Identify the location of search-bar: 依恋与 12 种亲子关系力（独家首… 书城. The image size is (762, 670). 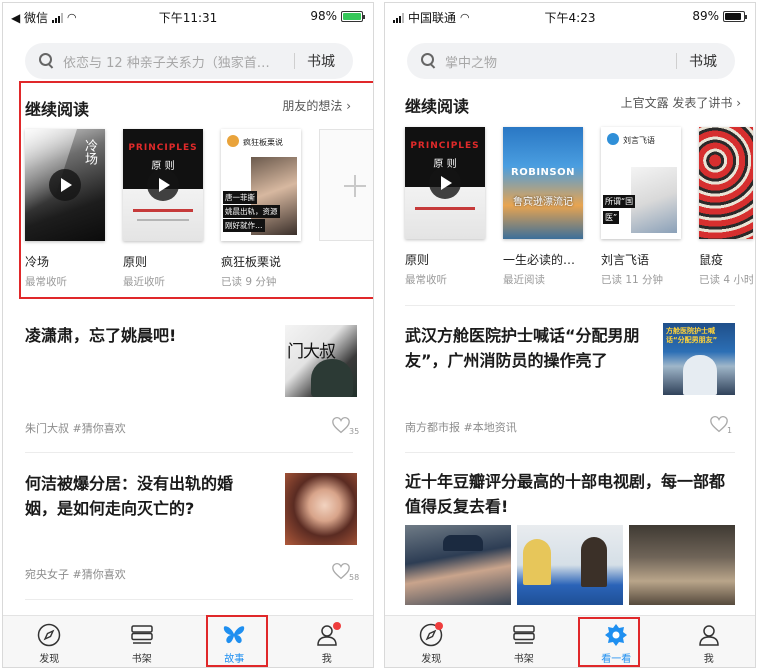
(189, 61).